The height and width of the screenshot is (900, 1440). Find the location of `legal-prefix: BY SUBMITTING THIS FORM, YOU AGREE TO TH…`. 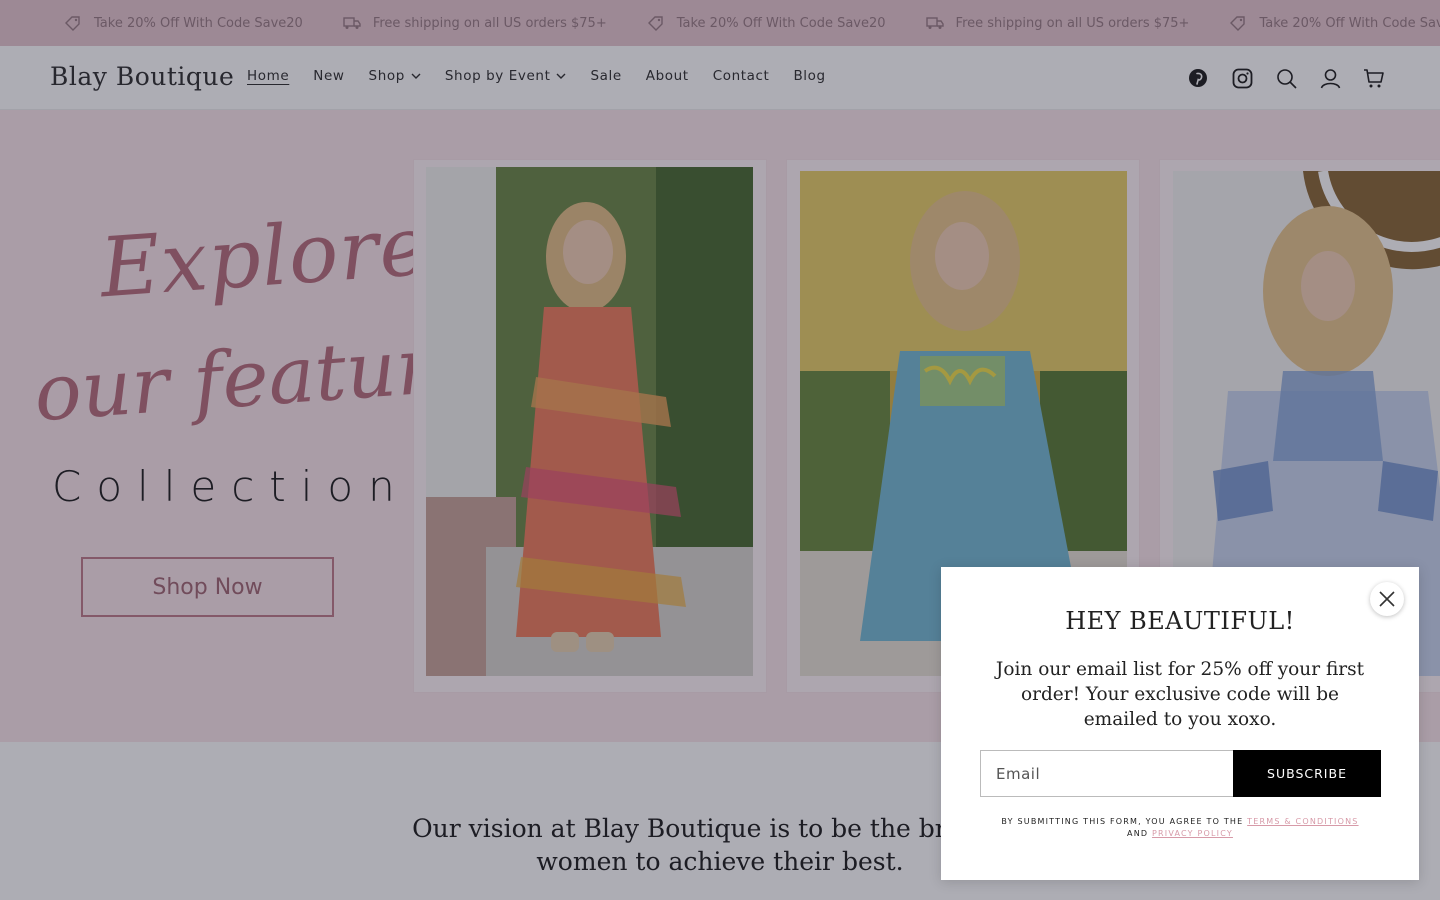

legal-prefix: BY SUBMITTING THIS FORM, YOU AGREE TO TH… is located at coordinates (1122, 821).